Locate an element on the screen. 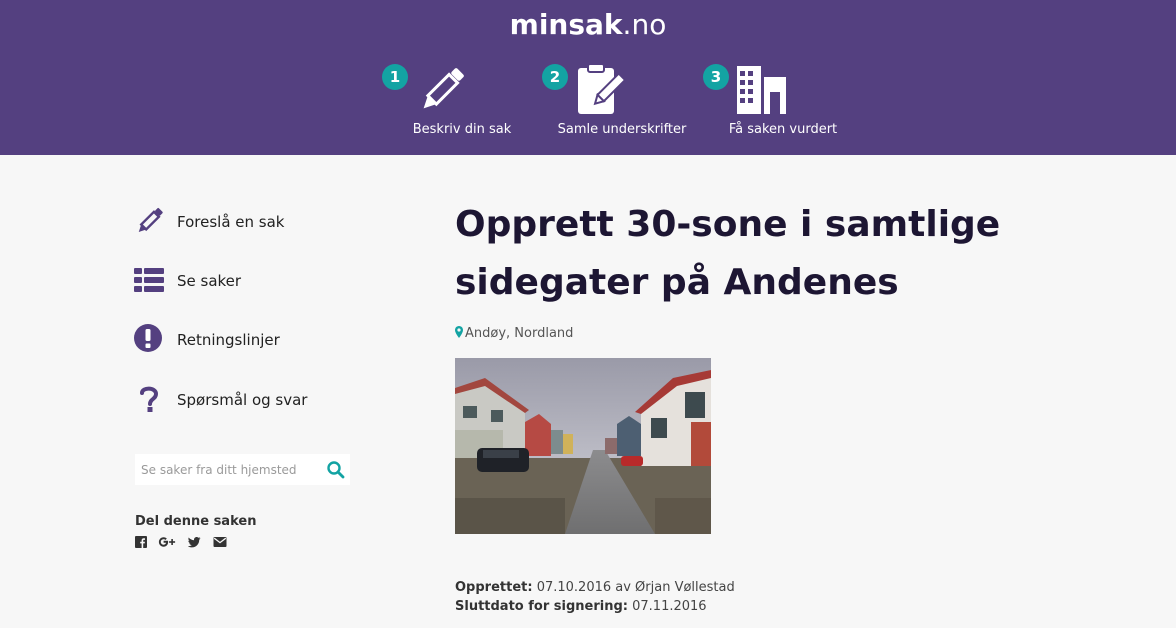  sidebar-item-label: Se saker is located at coordinates (209, 281).